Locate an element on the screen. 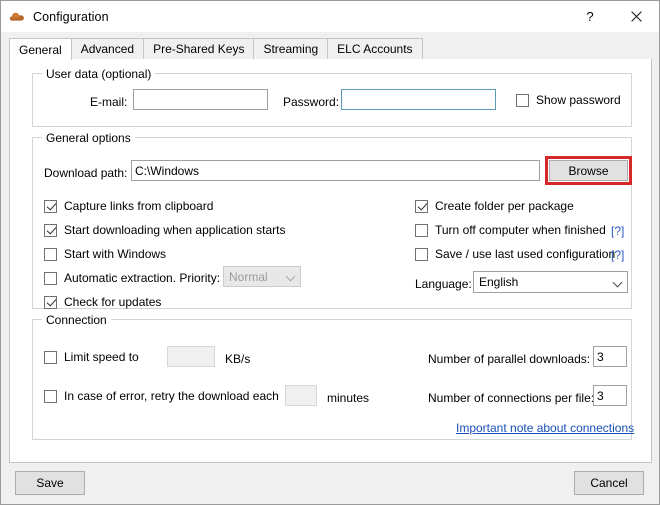 Image resolution: width=660 pixels, height=505 pixels. checkbox-create-folder-per-package: Create folder per package is located at coordinates (494, 206).